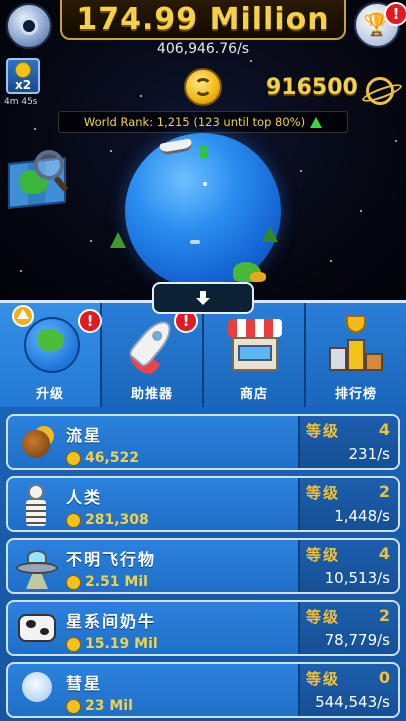 The image size is (406, 721). I want to click on arrow-down-icon, so click(203, 298).